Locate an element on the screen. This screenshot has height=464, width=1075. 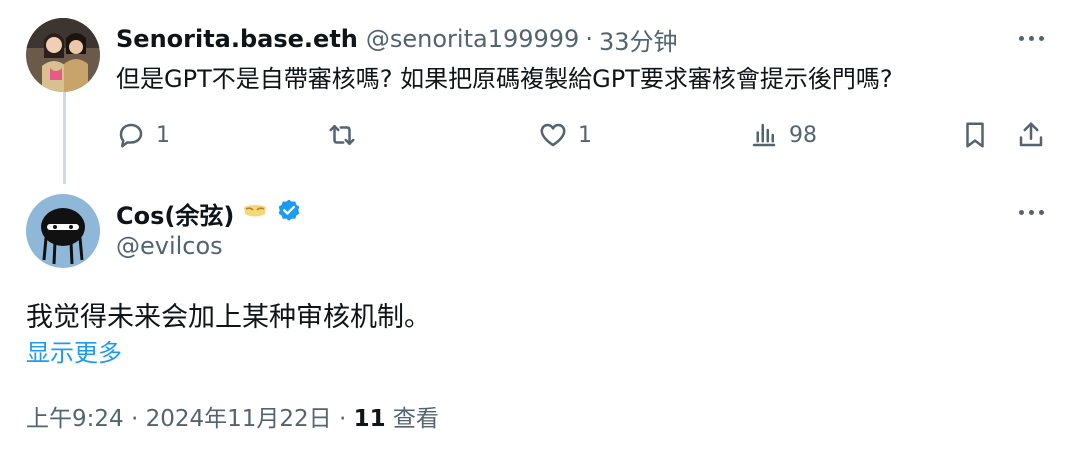
share-button is located at coordinates (1031, 135).